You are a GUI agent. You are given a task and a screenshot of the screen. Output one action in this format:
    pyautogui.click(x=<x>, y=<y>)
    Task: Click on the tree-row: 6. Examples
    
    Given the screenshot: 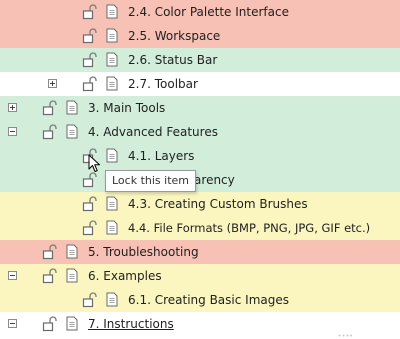 What is the action you would take?
    pyautogui.click(x=200, y=276)
    